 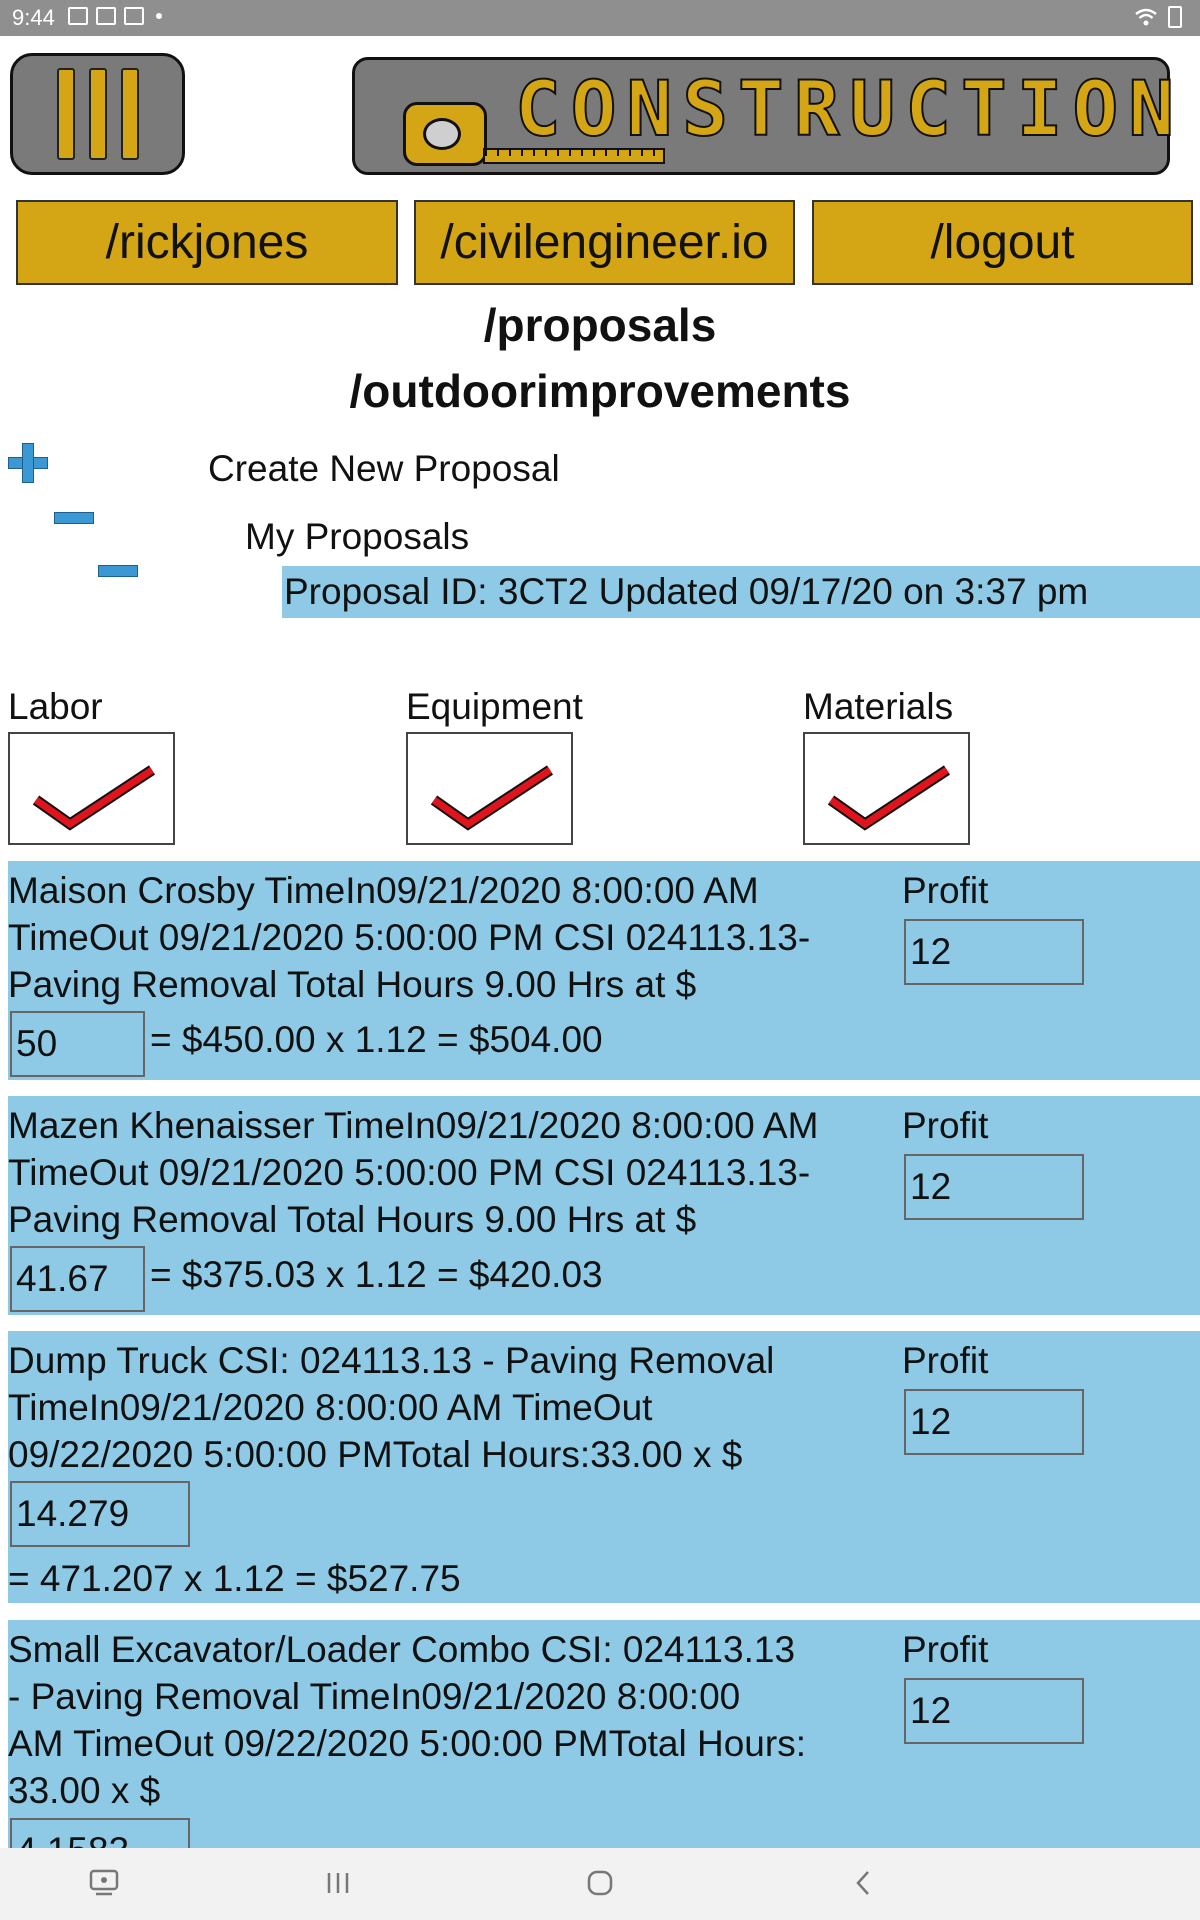 I want to click on bag-notification-icon, so click(x=106, y=16).